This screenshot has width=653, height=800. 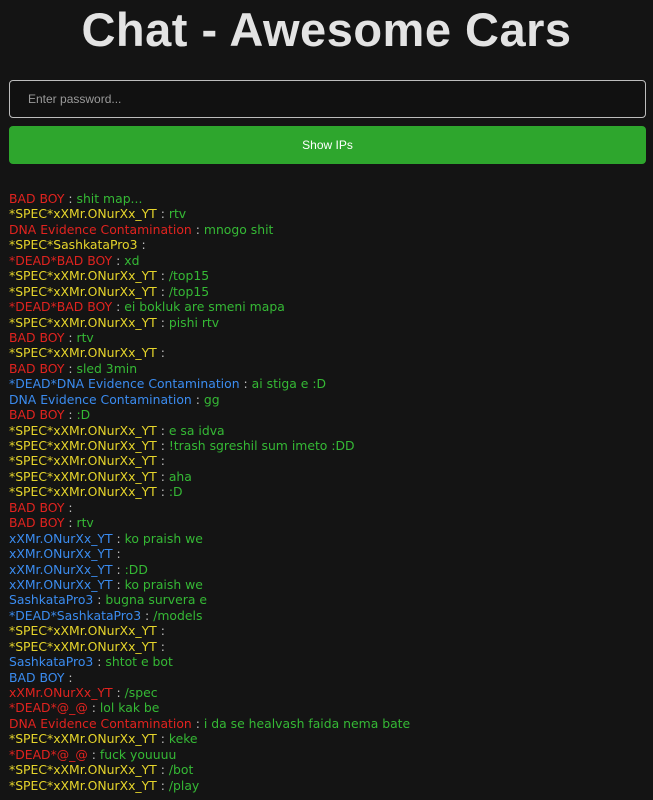 What do you see at coordinates (329, 213) in the screenshot?
I see `chat-message: *SPEC*xXMr.ONurXx_YT : rtv` at bounding box center [329, 213].